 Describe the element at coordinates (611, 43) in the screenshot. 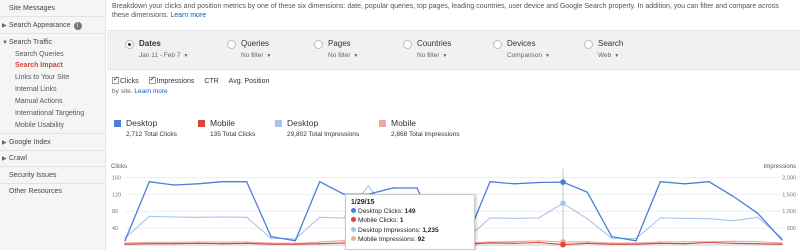

I see `filter-label: Search` at that location.